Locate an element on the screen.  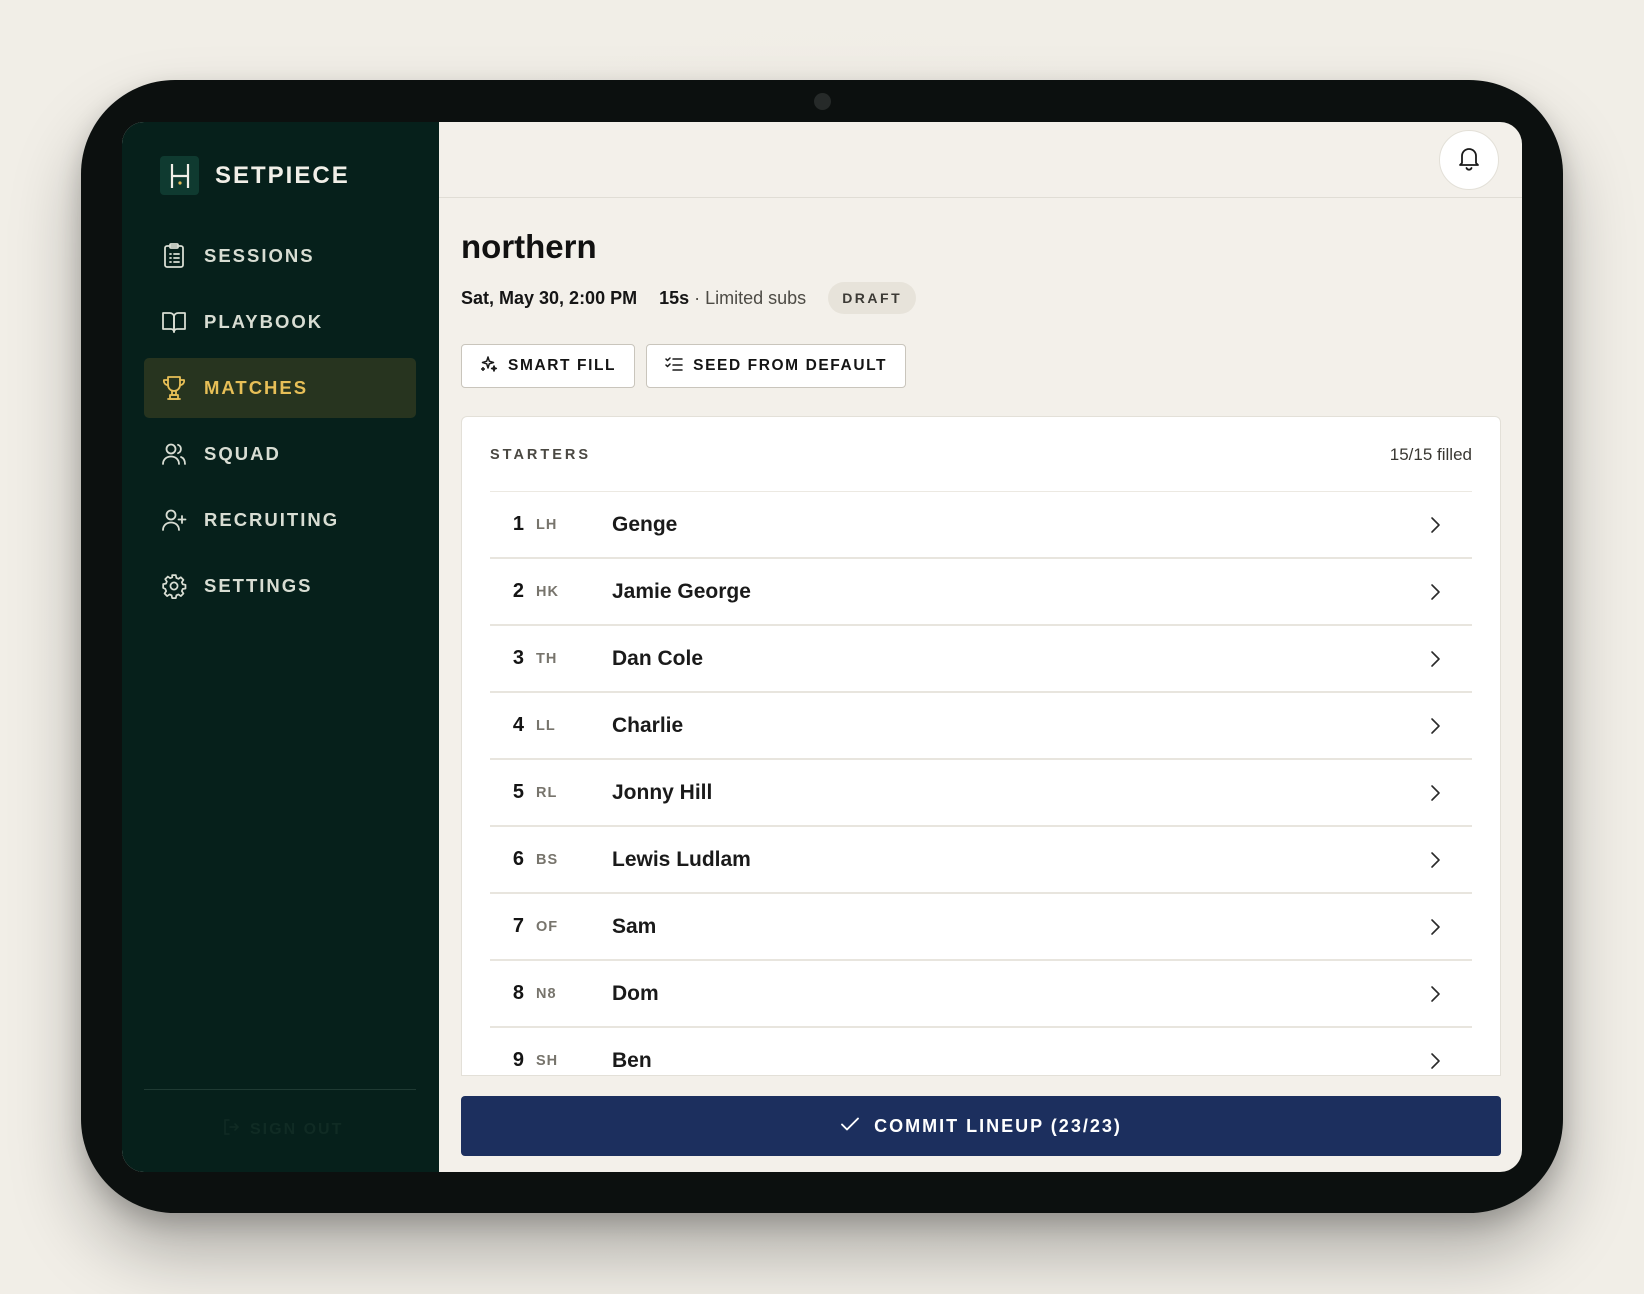
player-name: Dom is located at coordinates (635, 993).